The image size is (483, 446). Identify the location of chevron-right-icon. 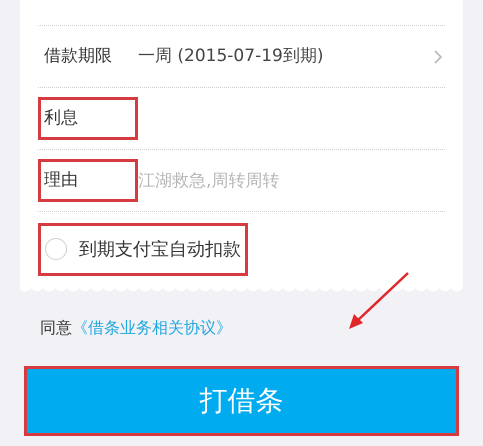
(438, 56).